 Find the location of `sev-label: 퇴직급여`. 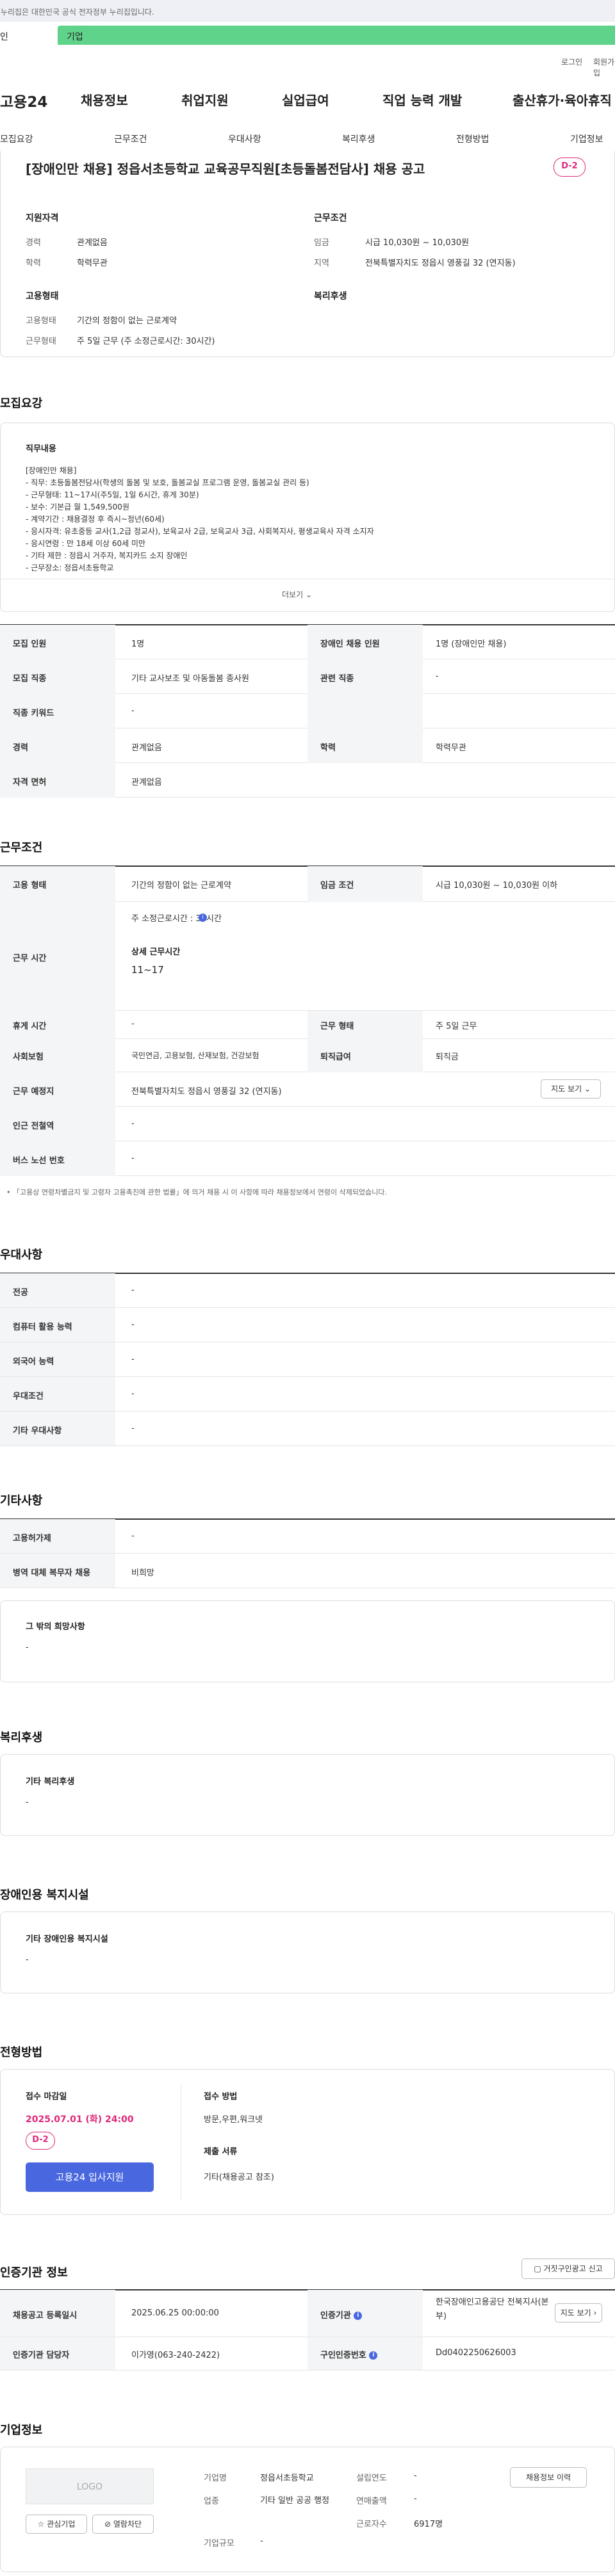

sev-label: 퇴직급여 is located at coordinates (335, 1057).